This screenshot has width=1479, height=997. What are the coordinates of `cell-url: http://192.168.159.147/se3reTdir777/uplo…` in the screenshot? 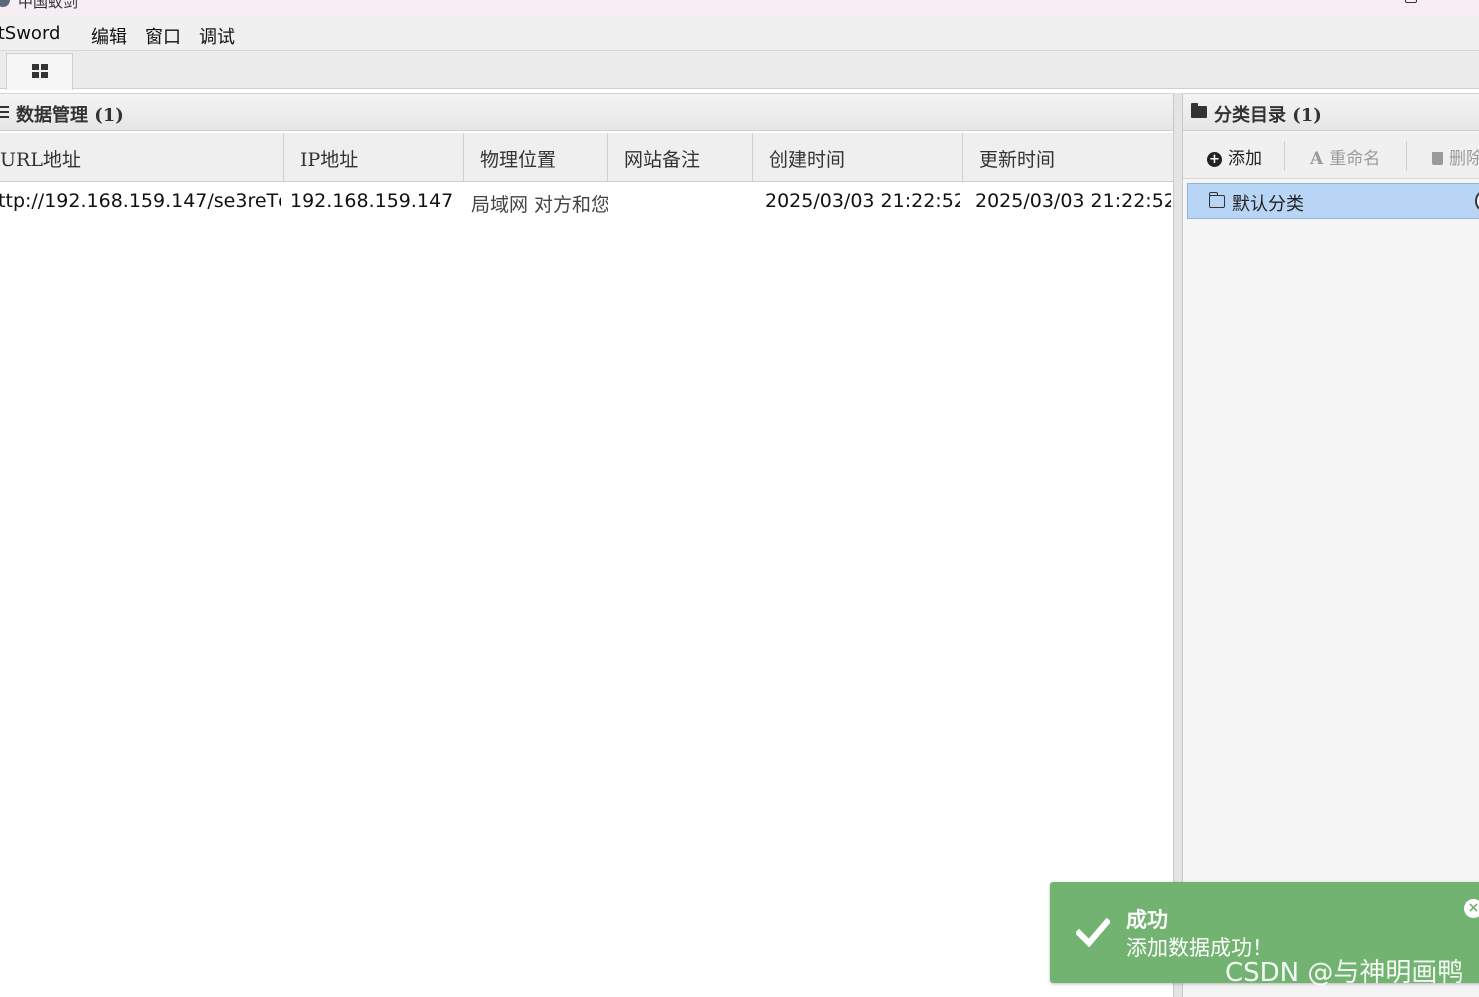 It's located at (140, 201).